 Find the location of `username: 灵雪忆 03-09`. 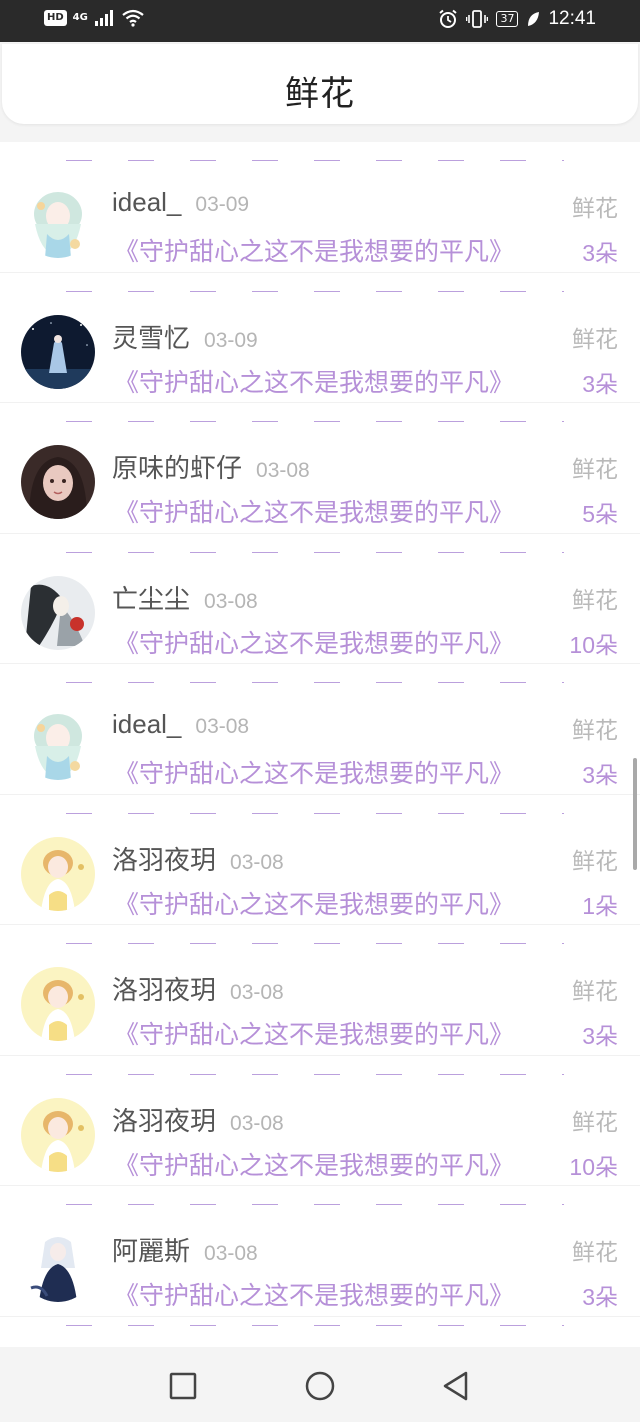

username: 灵雪忆 03-09 is located at coordinates (185, 336).